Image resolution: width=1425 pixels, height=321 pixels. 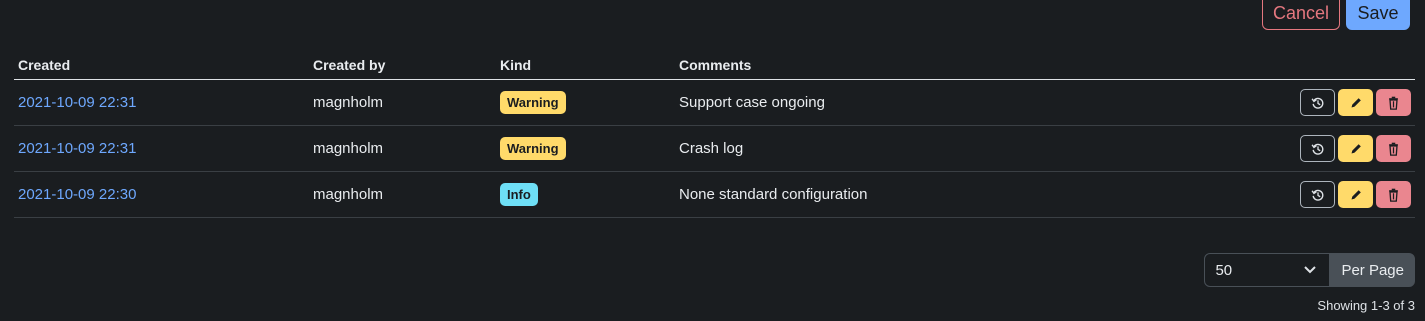 I want to click on per-page-select: 50, so click(x=1267, y=270).